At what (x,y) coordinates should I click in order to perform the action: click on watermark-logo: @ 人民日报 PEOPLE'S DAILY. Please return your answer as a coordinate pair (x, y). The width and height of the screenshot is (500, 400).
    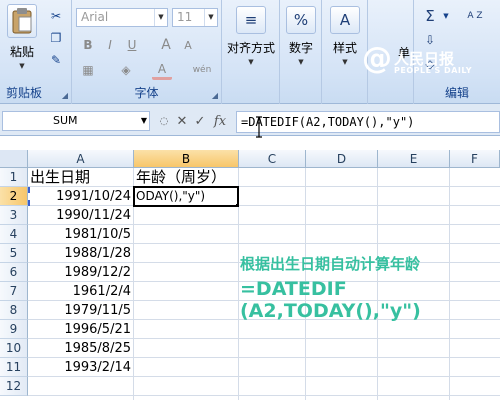
    Looking at the image, I should click on (430, 63).